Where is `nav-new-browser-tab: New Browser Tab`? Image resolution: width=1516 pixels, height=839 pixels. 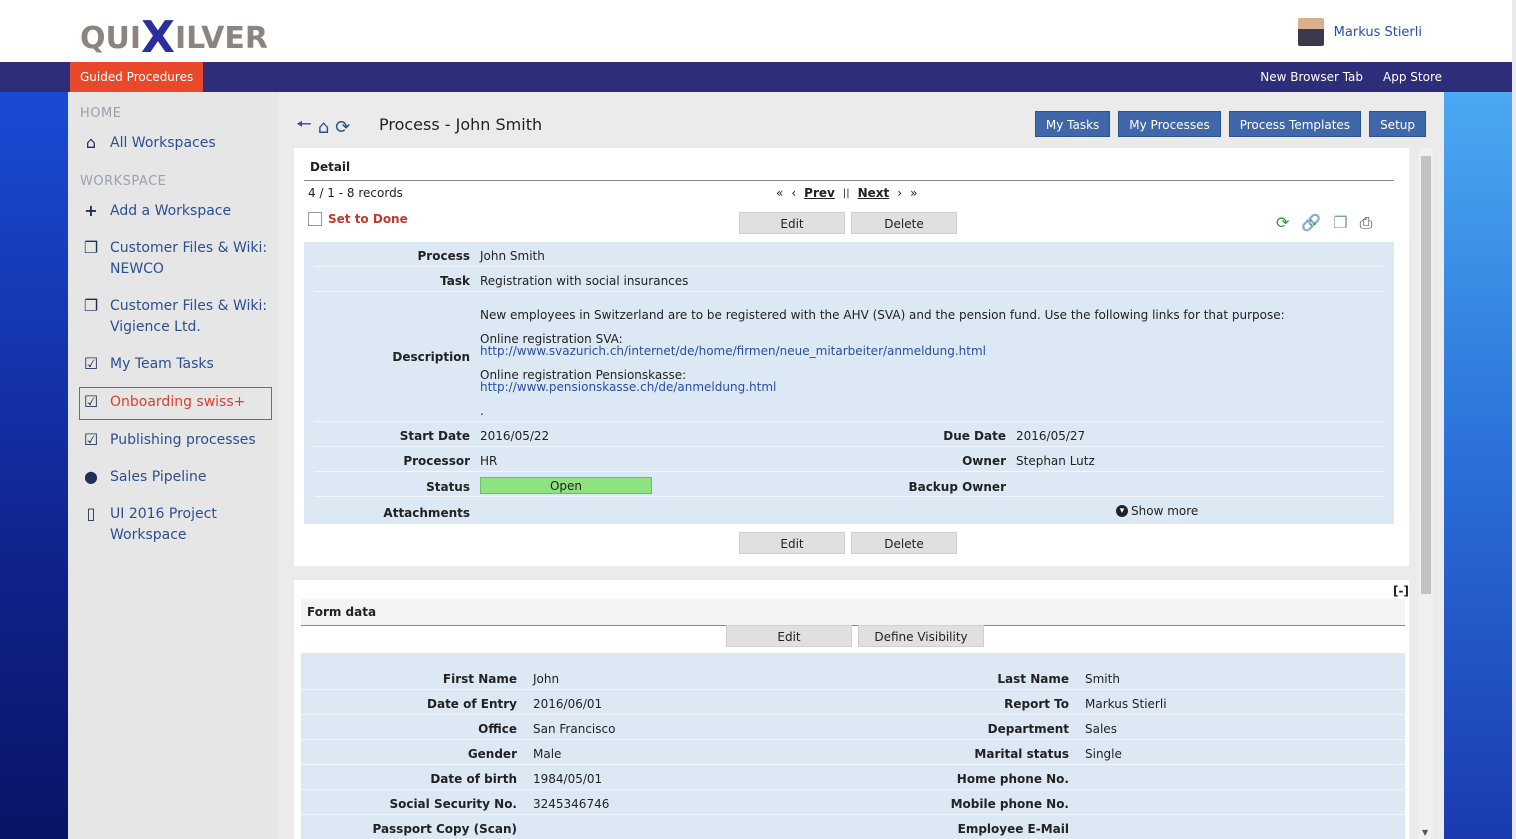 nav-new-browser-tab: New Browser Tab is located at coordinates (1311, 77).